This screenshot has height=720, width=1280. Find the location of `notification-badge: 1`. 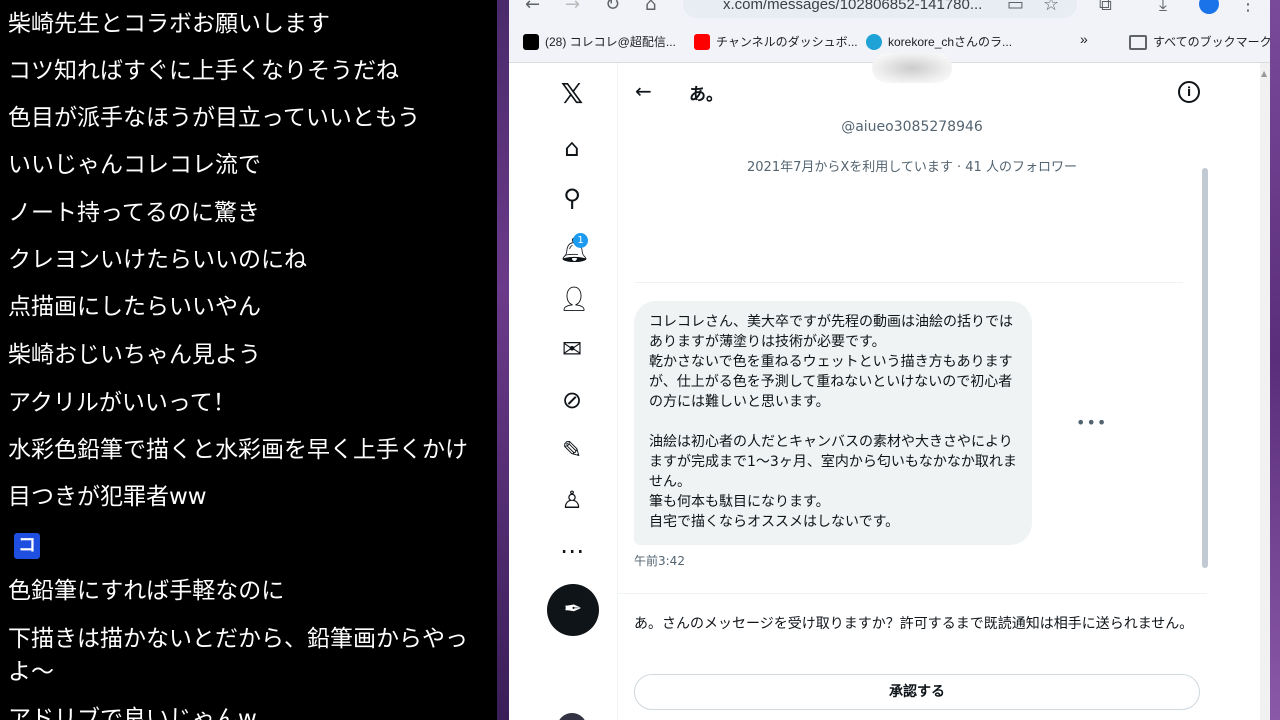

notification-badge: 1 is located at coordinates (580, 240).